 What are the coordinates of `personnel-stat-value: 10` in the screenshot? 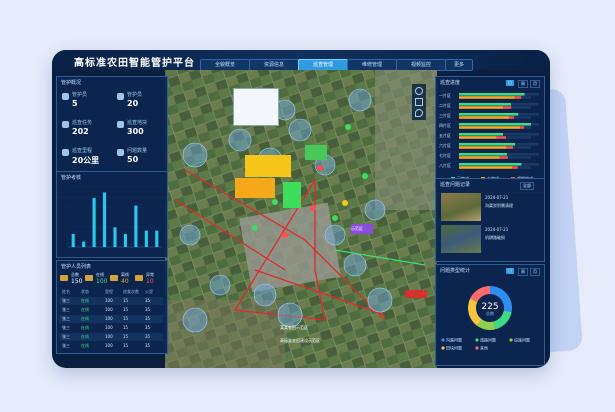 It's located at (150, 281).